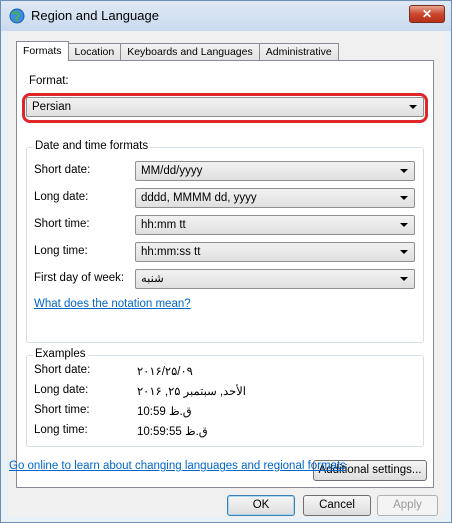 The image size is (452, 523). What do you see at coordinates (62, 224) in the screenshot?
I see `short-time-label: Short time:` at bounding box center [62, 224].